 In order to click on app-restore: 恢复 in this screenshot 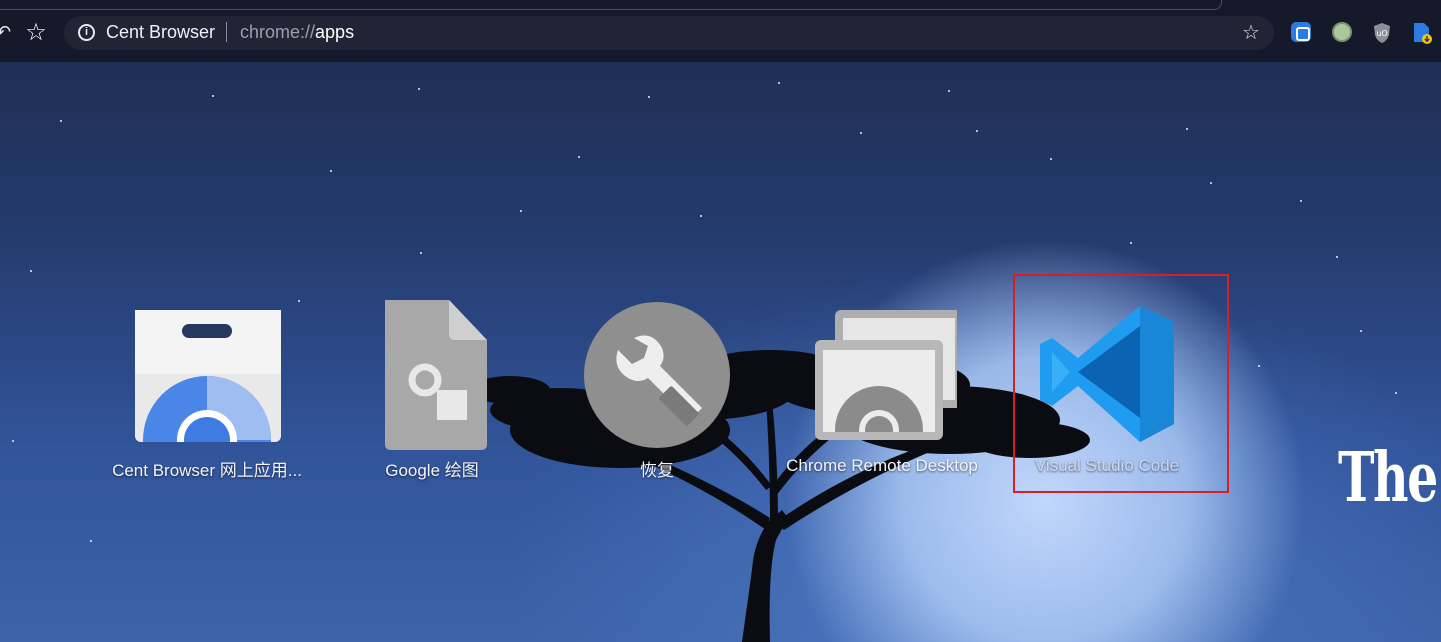, I will do `click(657, 388)`.